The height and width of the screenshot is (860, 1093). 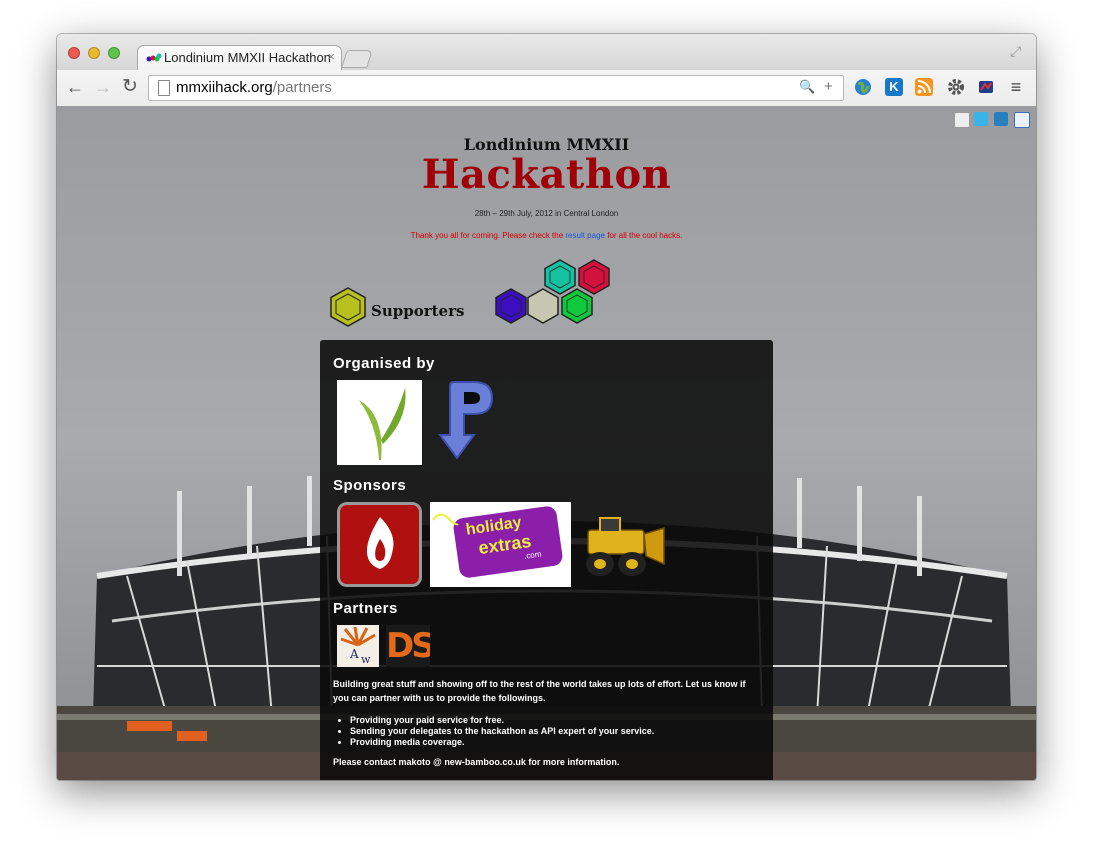 What do you see at coordinates (956, 87) in the screenshot?
I see `gear-icon` at bounding box center [956, 87].